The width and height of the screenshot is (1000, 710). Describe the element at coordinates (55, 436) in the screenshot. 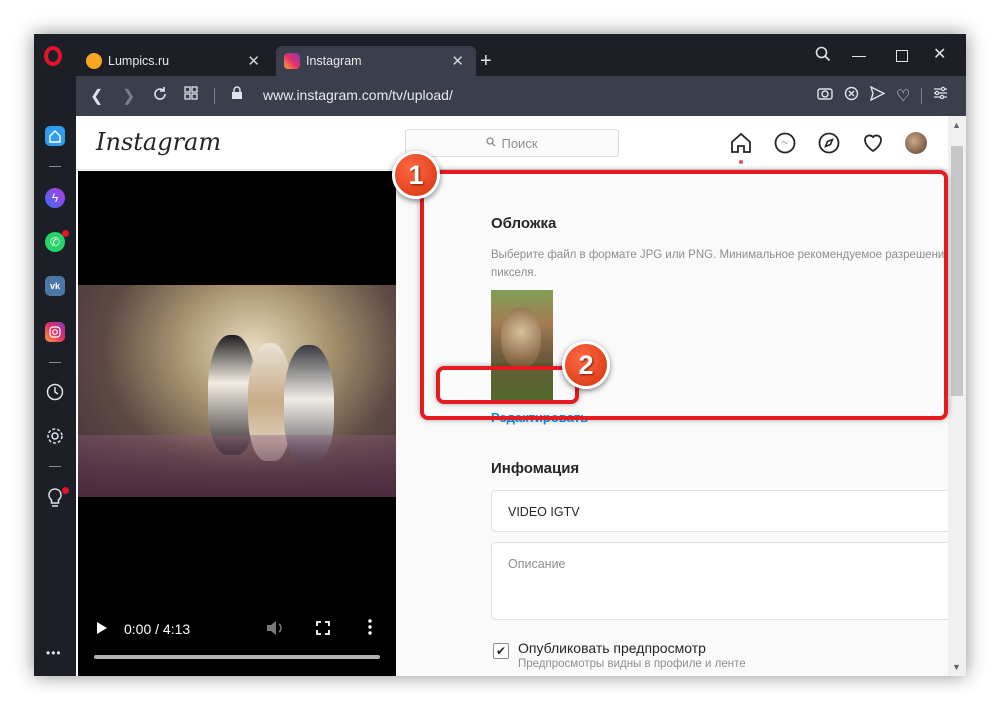

I see `settings-icon` at that location.